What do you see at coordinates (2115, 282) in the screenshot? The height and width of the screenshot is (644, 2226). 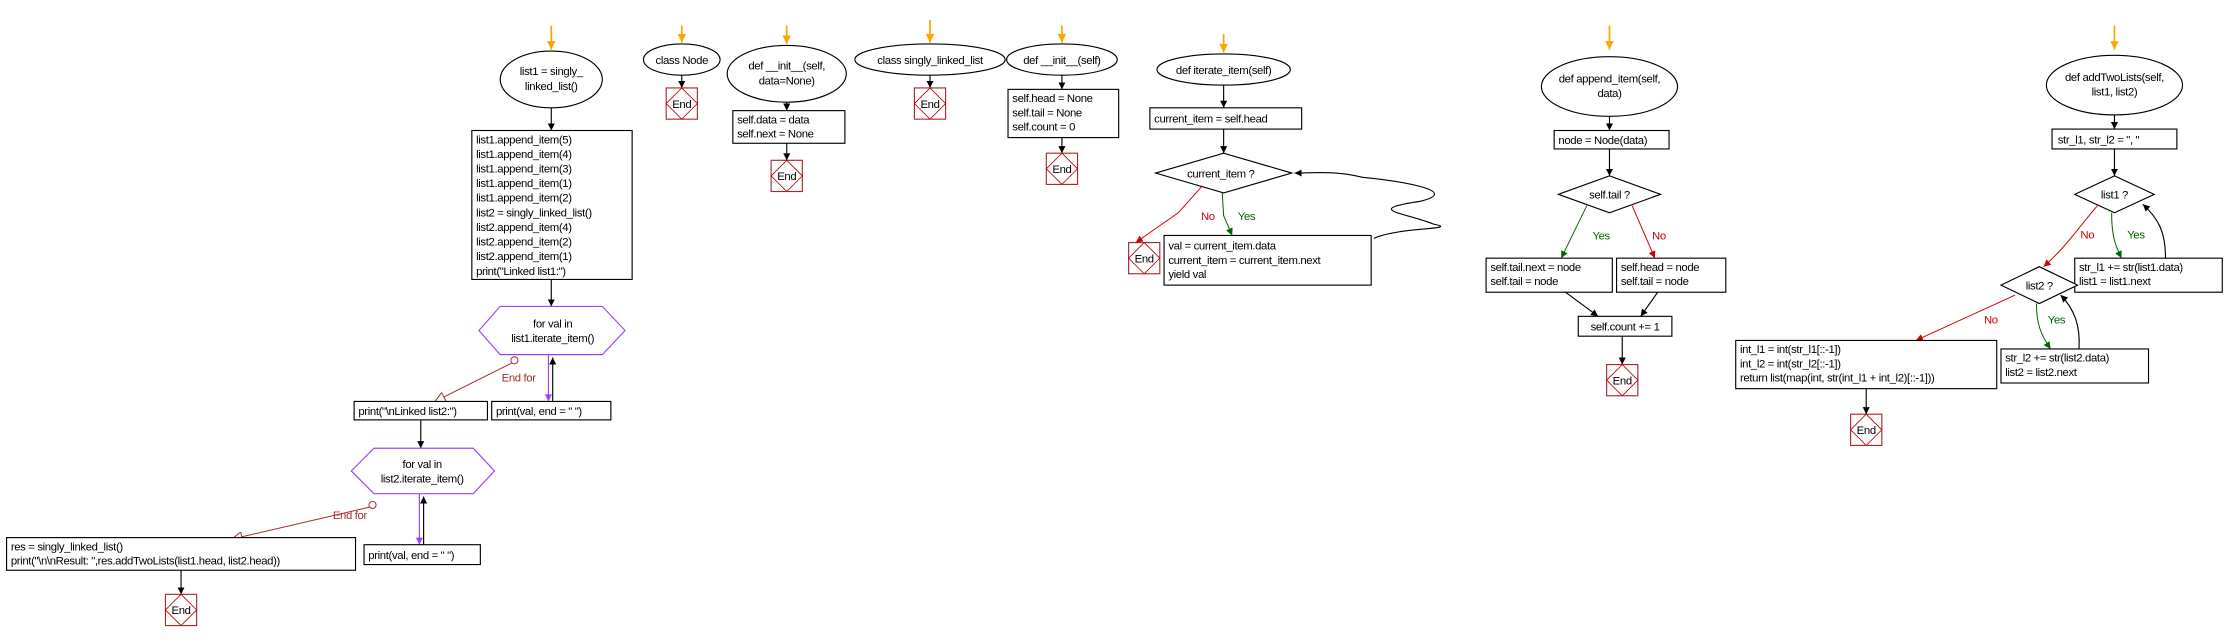 I see `text-line: list1 = list1.next` at bounding box center [2115, 282].